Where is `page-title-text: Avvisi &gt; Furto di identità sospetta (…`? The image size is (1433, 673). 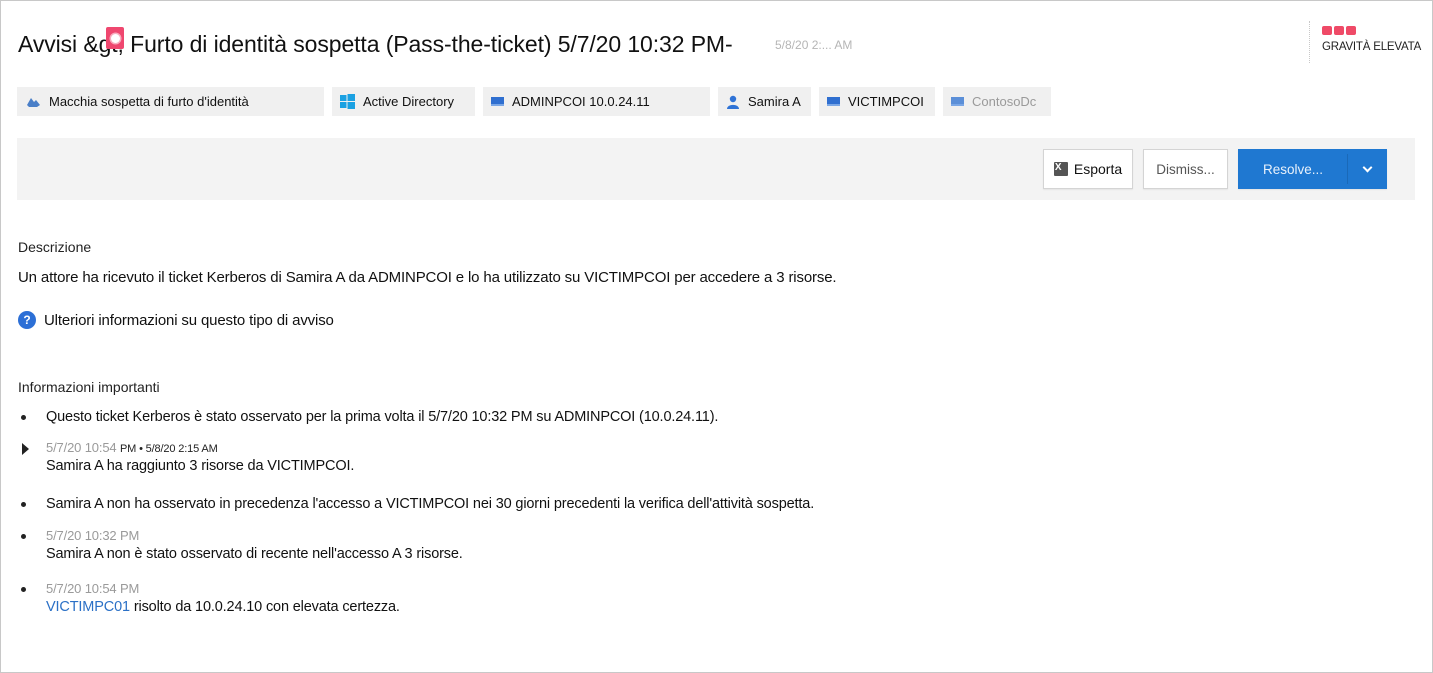
page-title-text: Avvisi &gt; Furto di identità sospetta (… is located at coordinates (375, 43).